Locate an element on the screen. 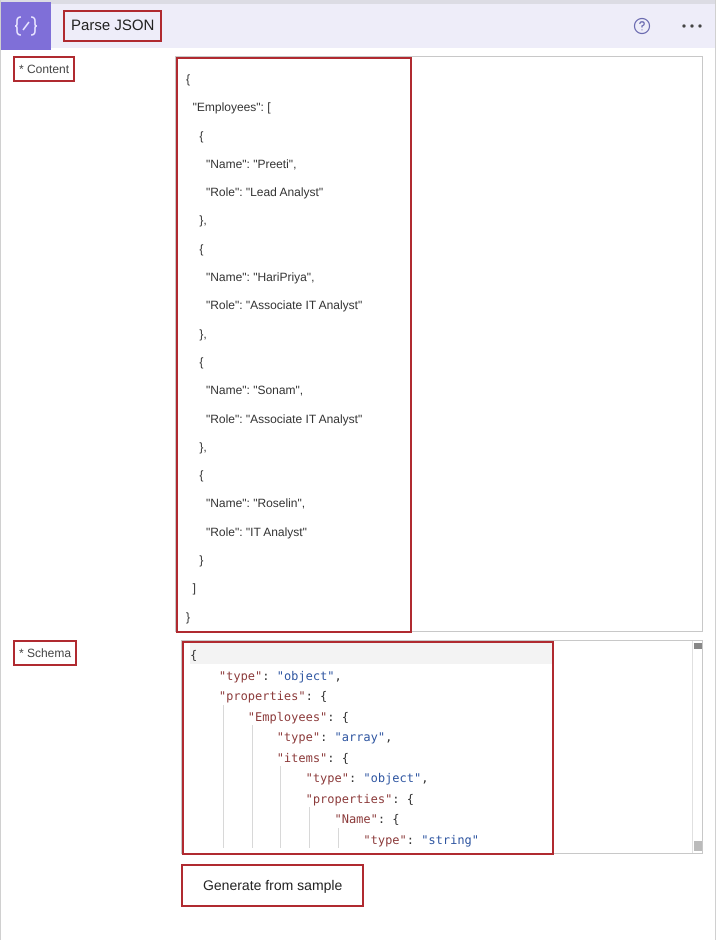  scrollbar is located at coordinates (697, 747).